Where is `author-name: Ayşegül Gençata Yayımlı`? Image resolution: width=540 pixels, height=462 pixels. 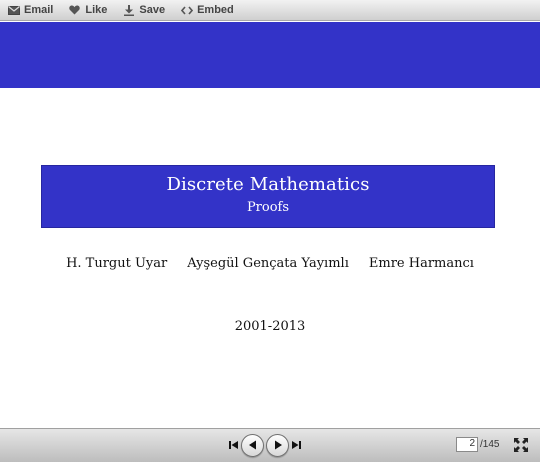
author-name: Ayşegül Gençata Yayımlı is located at coordinates (268, 263).